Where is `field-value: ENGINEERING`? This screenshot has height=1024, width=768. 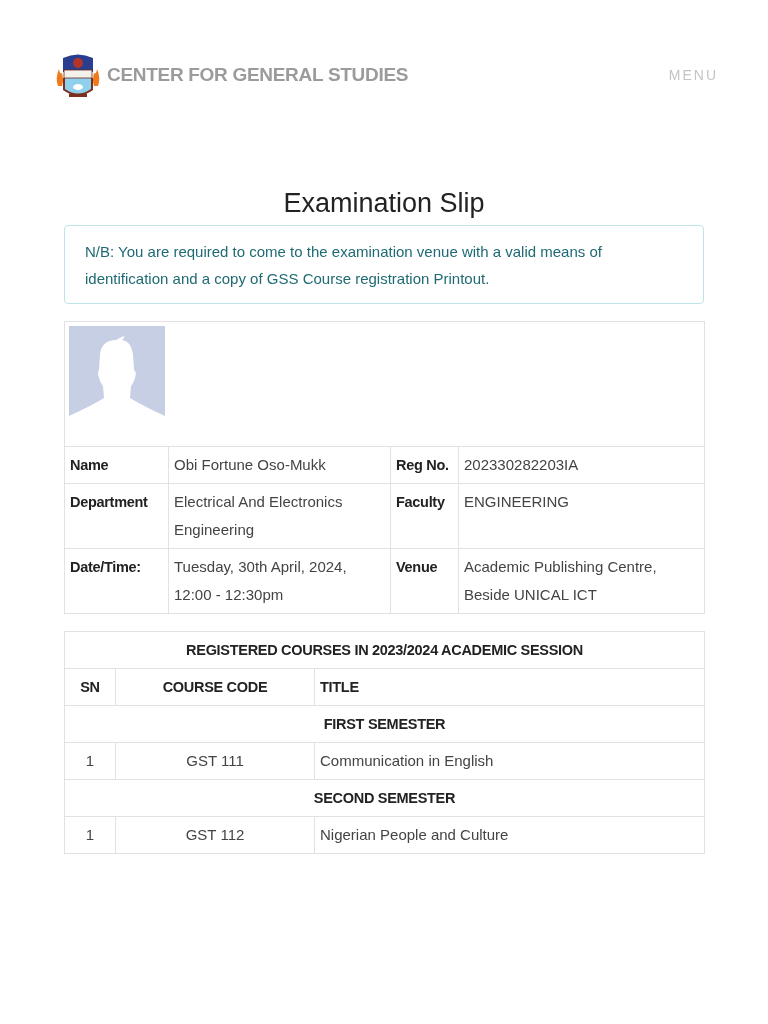
field-value: ENGINEERING is located at coordinates (581, 516).